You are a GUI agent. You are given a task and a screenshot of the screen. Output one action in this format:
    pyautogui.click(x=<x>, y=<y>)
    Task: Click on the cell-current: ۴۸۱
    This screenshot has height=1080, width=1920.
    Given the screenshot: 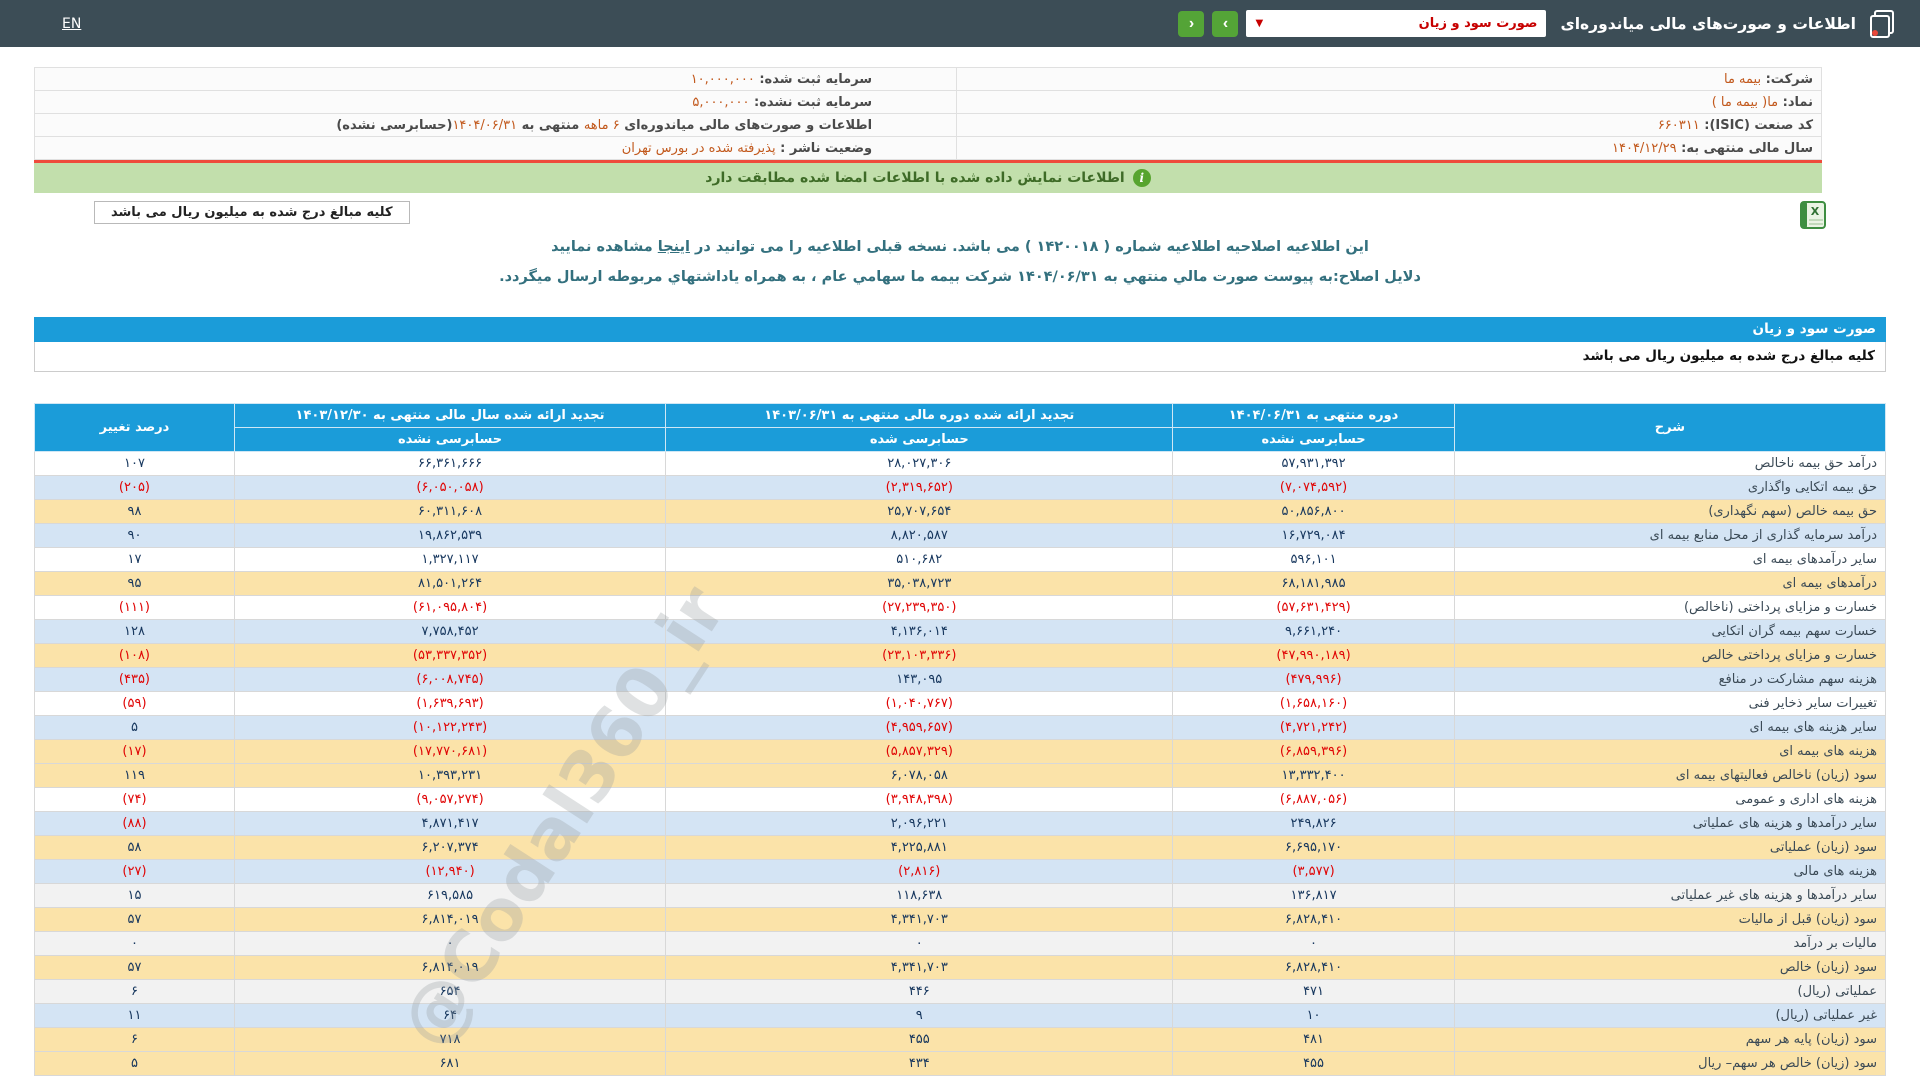 What is the action you would take?
    pyautogui.click(x=1313, y=1039)
    